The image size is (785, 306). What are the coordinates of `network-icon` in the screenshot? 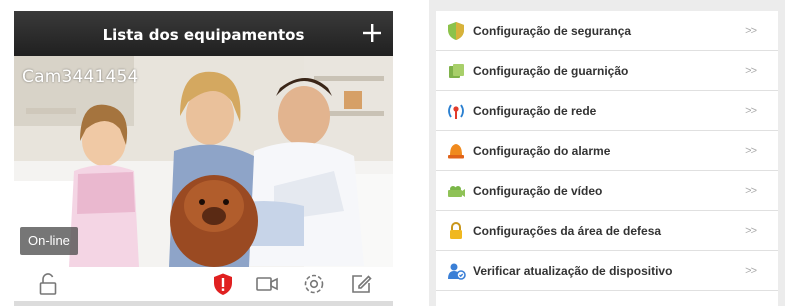 It's located at (456, 111).